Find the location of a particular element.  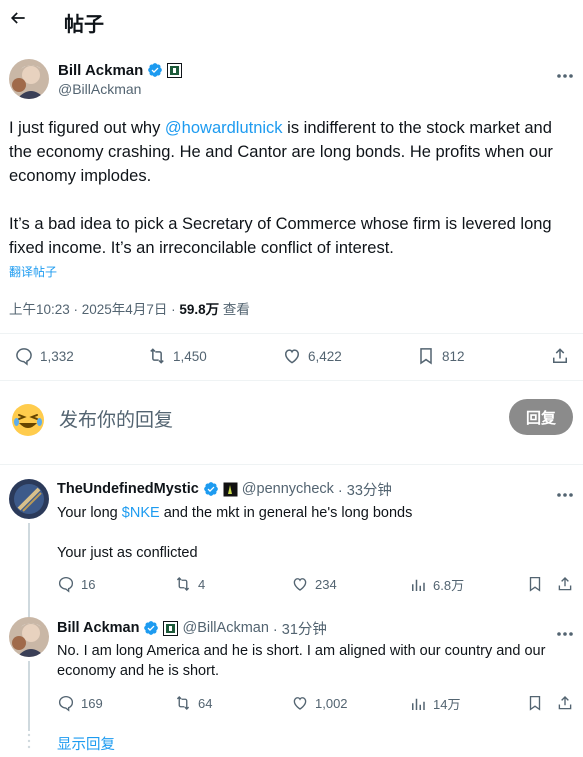

reply-author-name: TheUndefinedMystic is located at coordinates (128, 489).